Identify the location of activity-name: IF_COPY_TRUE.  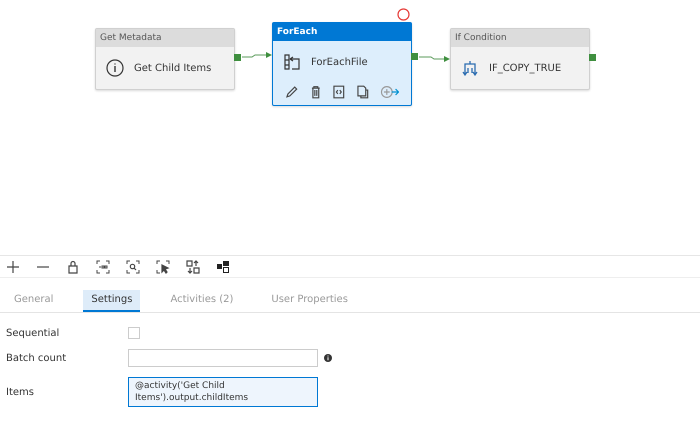
(525, 68).